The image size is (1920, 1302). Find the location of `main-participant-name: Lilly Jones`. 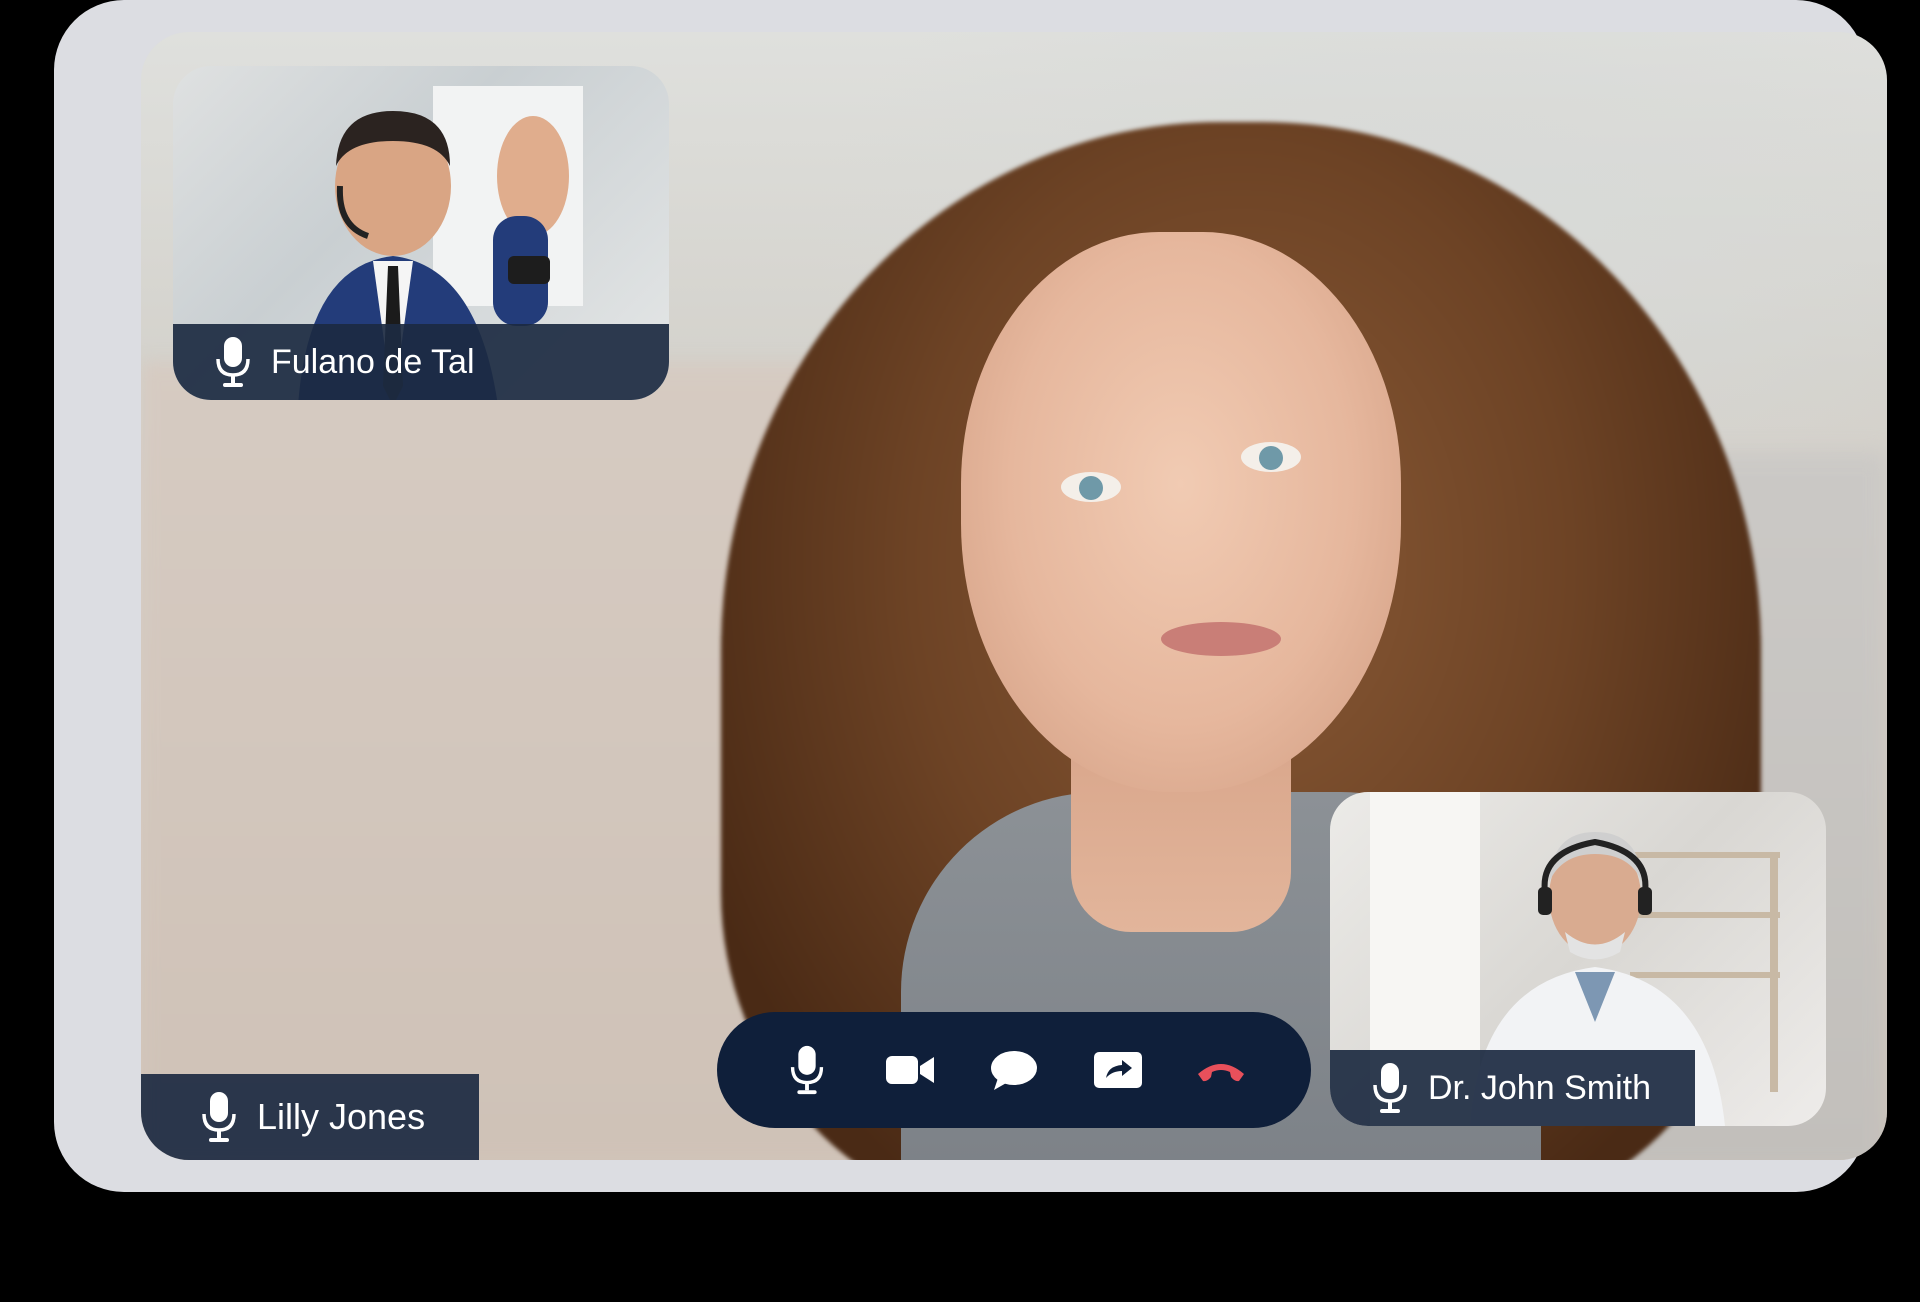

main-participant-name: Lilly Jones is located at coordinates (341, 1116).